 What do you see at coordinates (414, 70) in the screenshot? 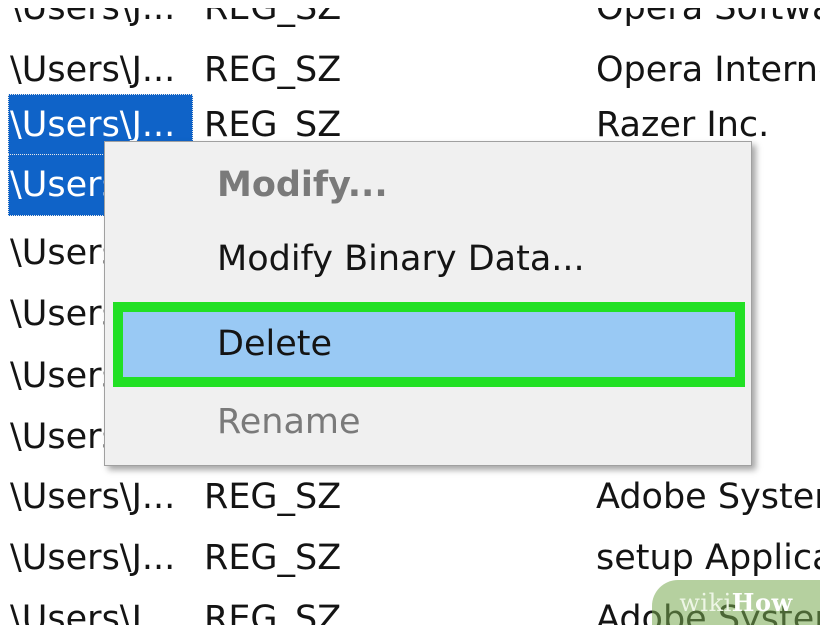
I see `list-row: \Users\J... REG_SZ Opera Interne` at bounding box center [414, 70].